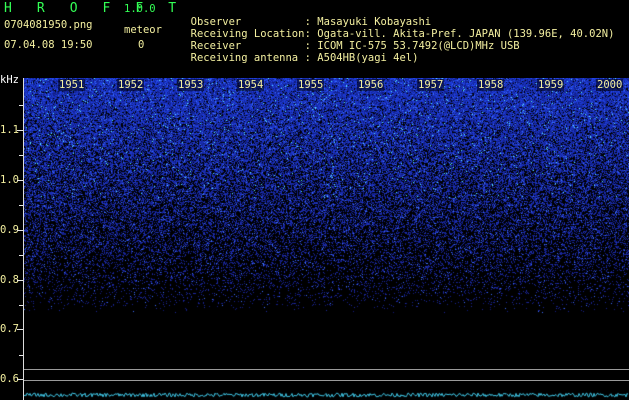  I want to click on time-label: 1953, so click(191, 85).